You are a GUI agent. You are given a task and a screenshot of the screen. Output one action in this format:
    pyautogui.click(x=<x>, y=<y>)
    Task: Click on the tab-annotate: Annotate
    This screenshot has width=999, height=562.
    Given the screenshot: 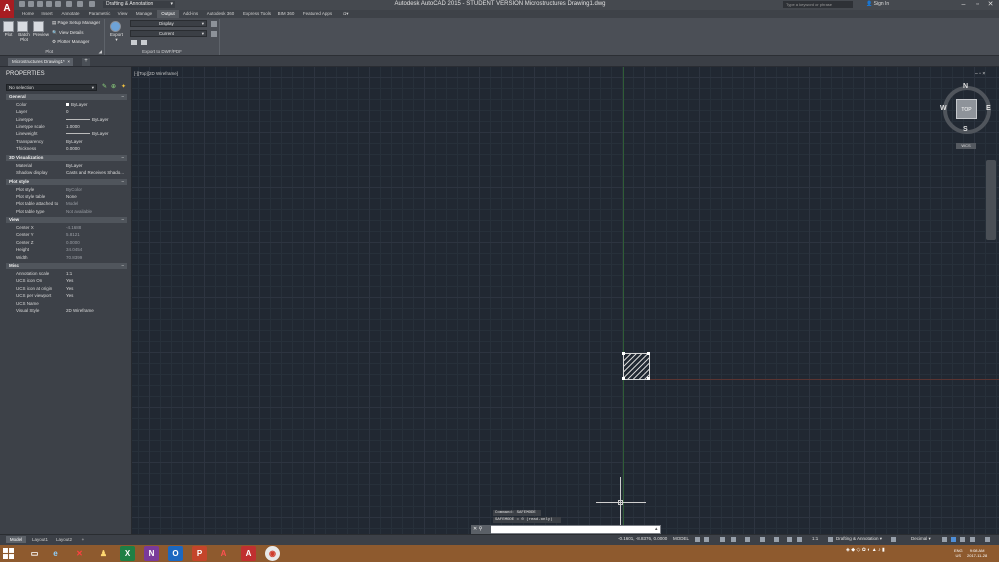 What is the action you would take?
    pyautogui.click(x=70, y=14)
    